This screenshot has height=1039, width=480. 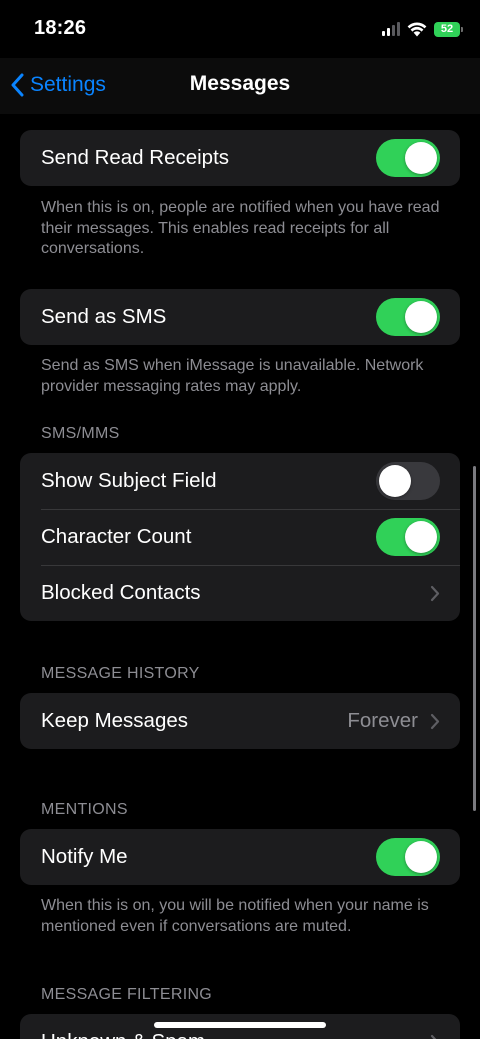 What do you see at coordinates (84, 856) in the screenshot?
I see `notify-me-label: Notify Me` at bounding box center [84, 856].